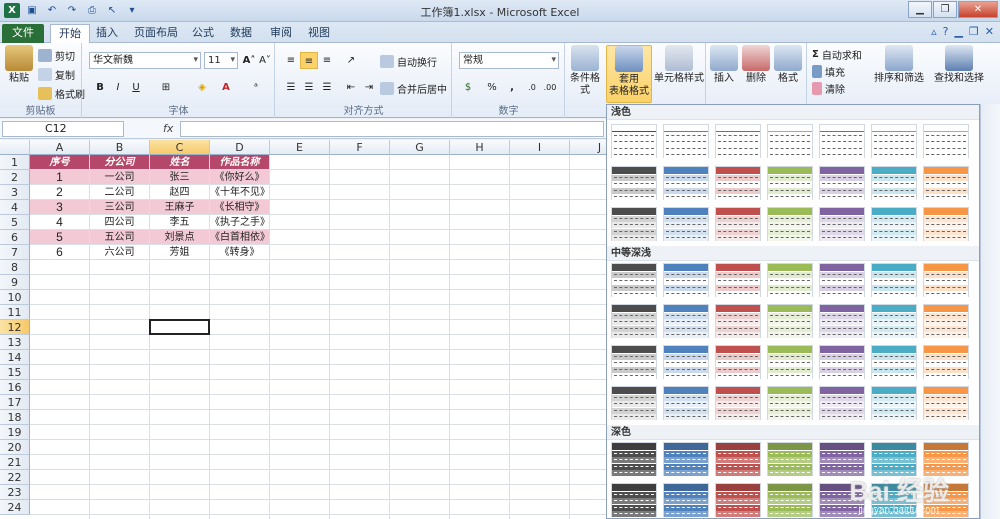 The height and width of the screenshot is (519, 1000). Describe the element at coordinates (585, 71) in the screenshot. I see `conditional-format-button: 条件格式` at that location.